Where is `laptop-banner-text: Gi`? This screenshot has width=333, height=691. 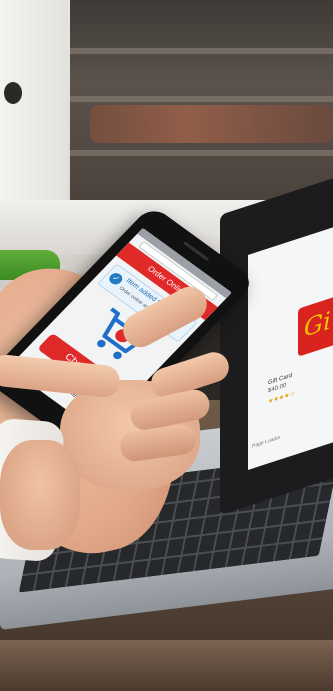 laptop-banner-text: Gi is located at coordinates (317, 324).